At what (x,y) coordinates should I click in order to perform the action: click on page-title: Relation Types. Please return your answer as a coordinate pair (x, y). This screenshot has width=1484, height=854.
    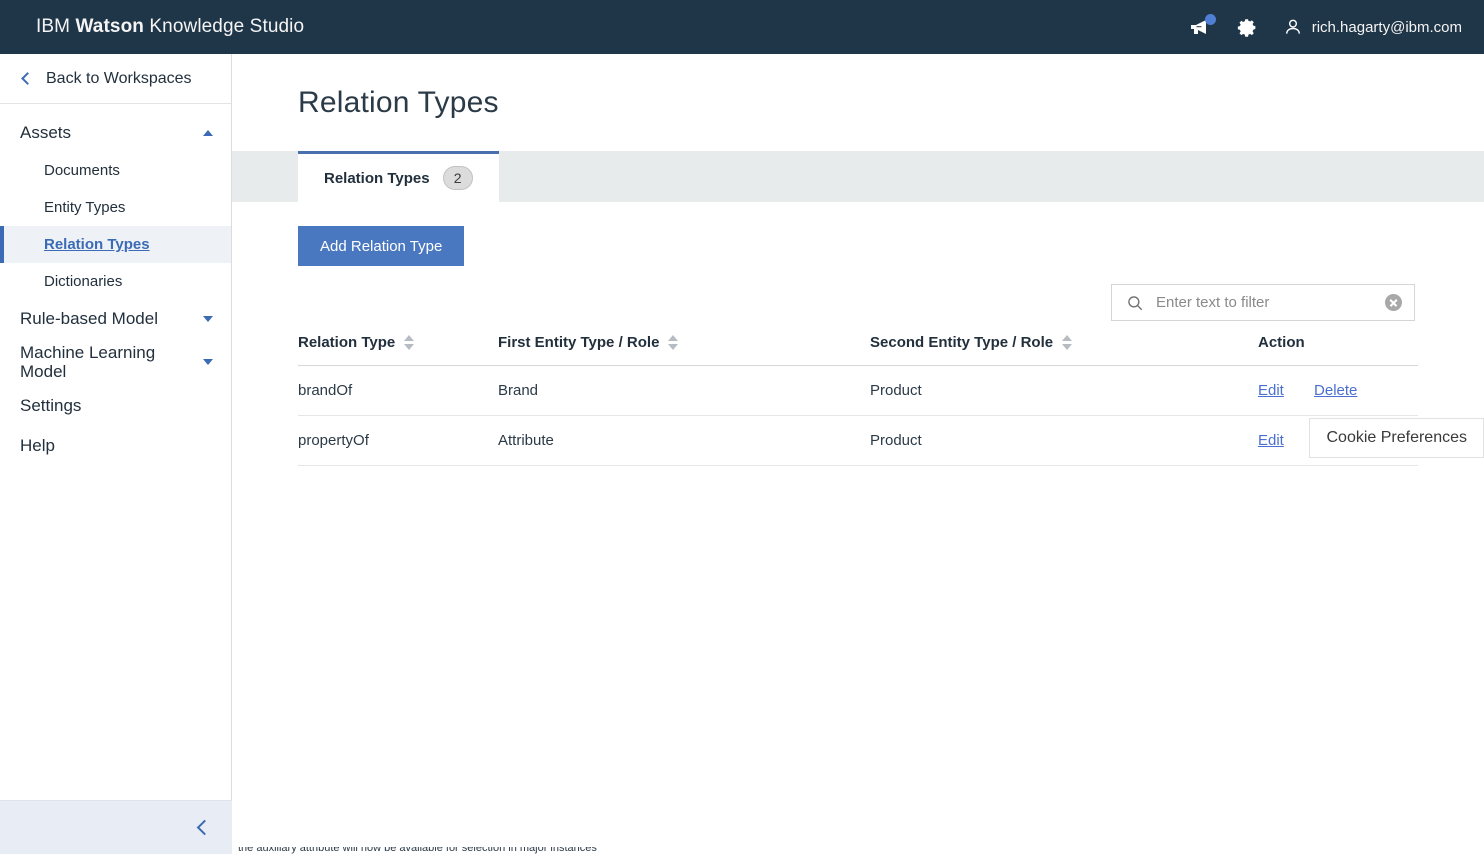
    Looking at the image, I should click on (398, 102).